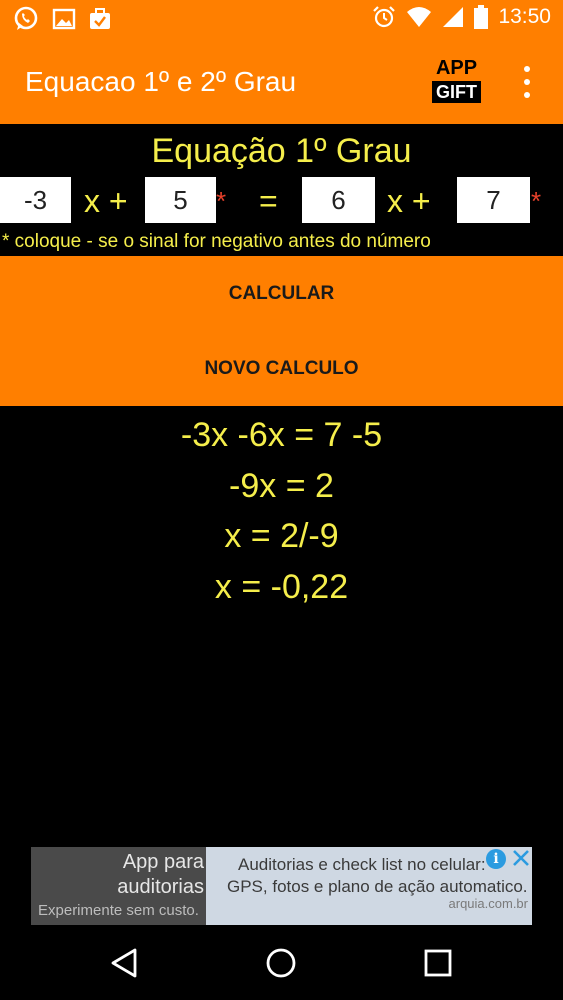 This screenshot has width=563, height=1000. I want to click on status-bar-left, so click(62, 19).